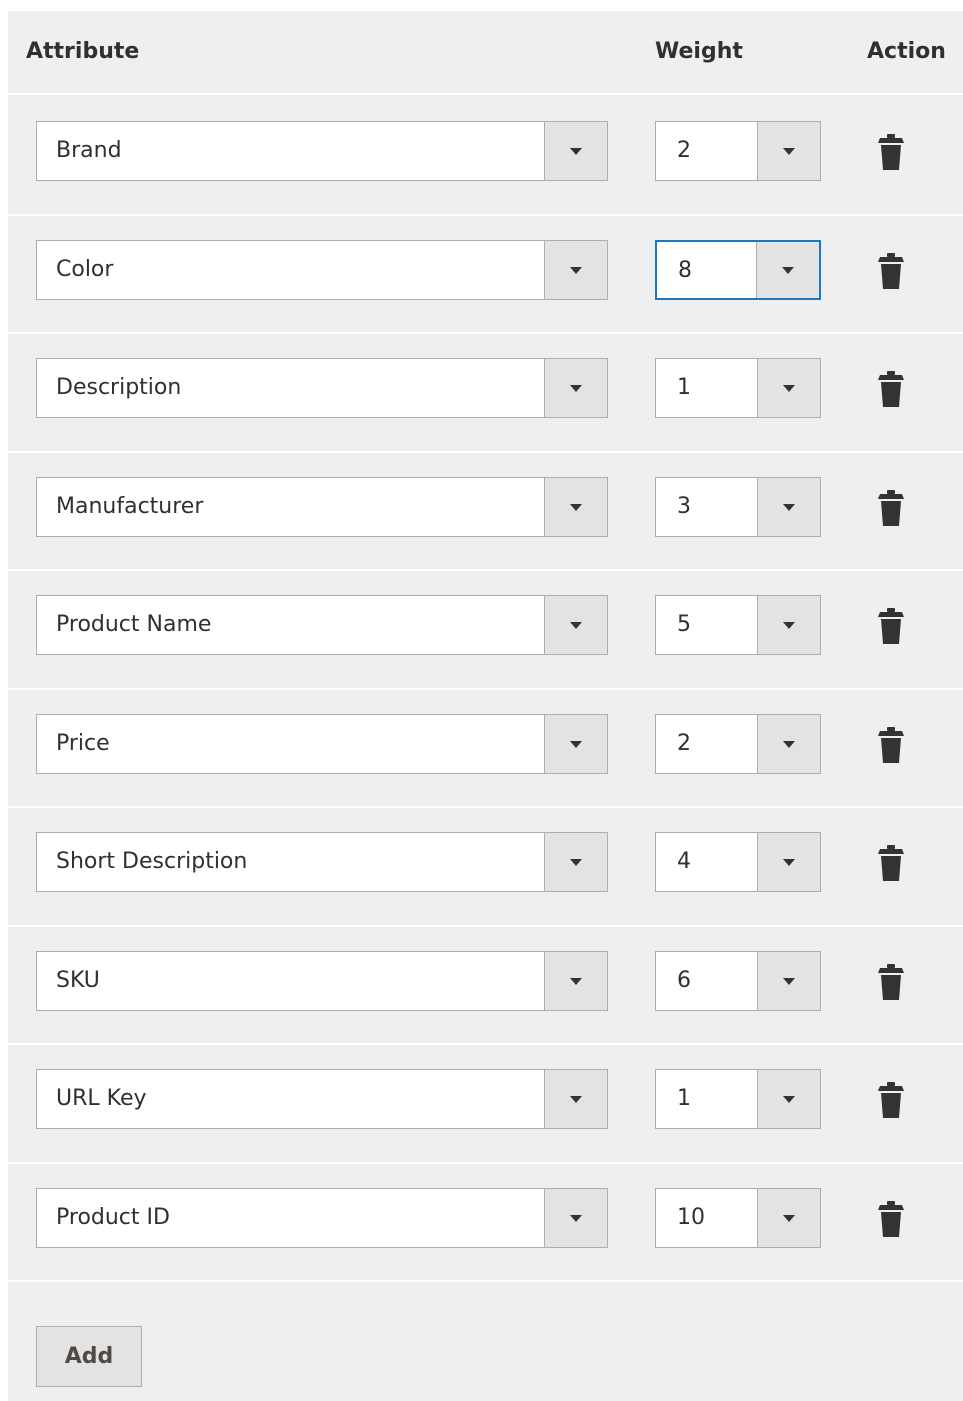  What do you see at coordinates (83, 51) in the screenshot?
I see `attribute-column-header: Attribute` at bounding box center [83, 51].